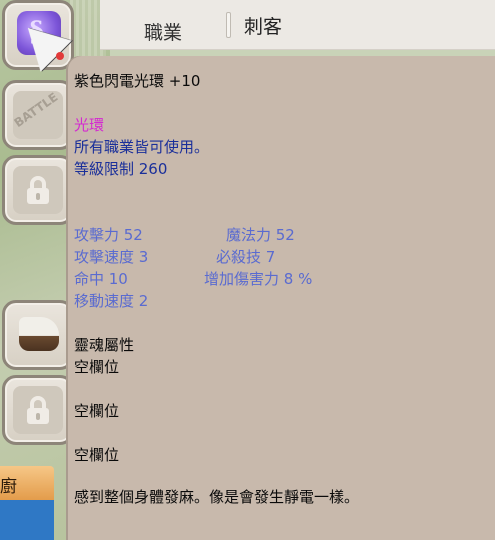 The width and height of the screenshot is (495, 540). What do you see at coordinates (246, 257) in the screenshot?
I see `stat-crit: 必殺技 7` at bounding box center [246, 257].